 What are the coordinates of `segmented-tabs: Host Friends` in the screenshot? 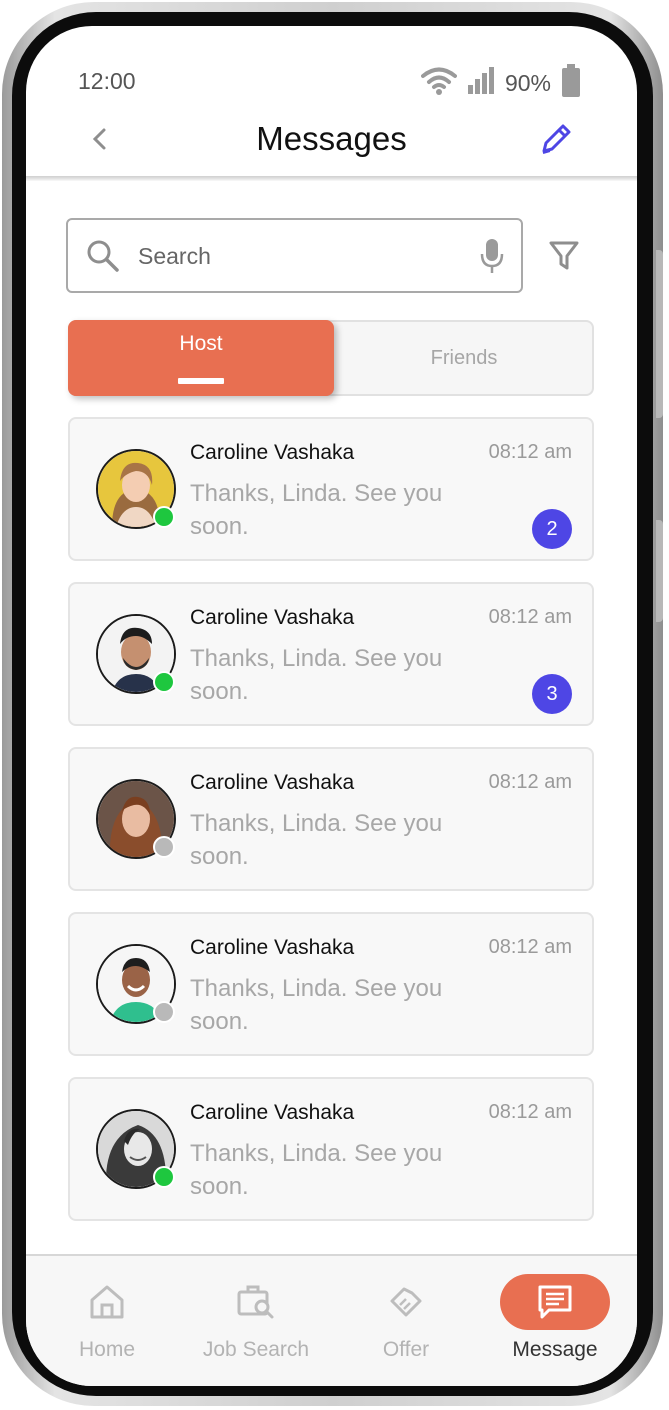 It's located at (331, 358).